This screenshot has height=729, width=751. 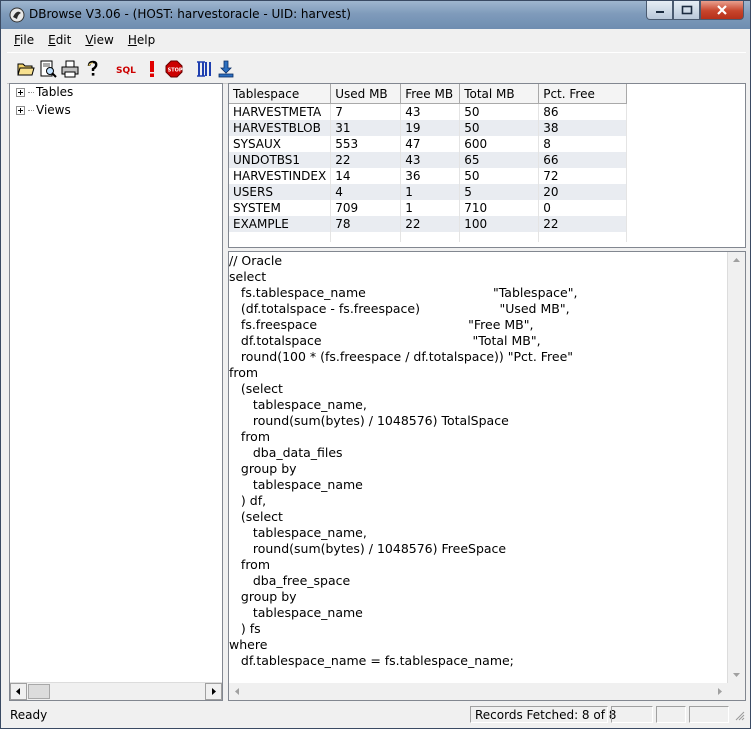 What do you see at coordinates (280, 208) in the screenshot?
I see `cell: SYSTEM` at bounding box center [280, 208].